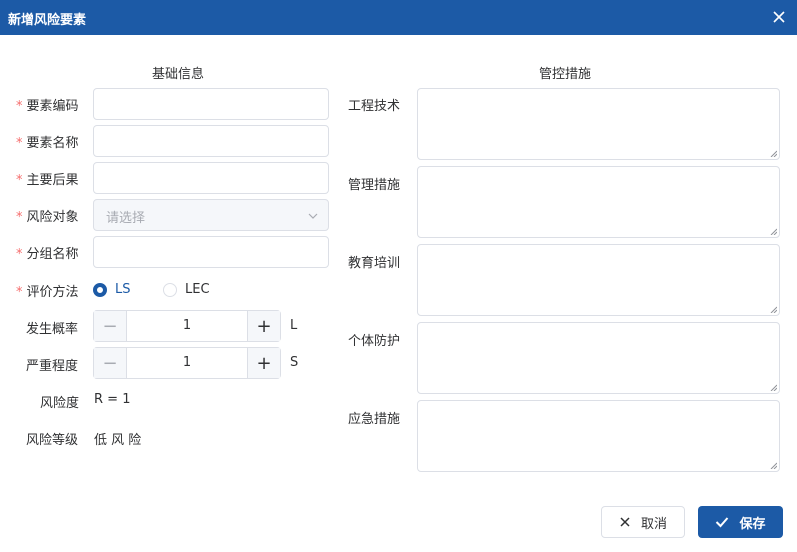 This screenshot has height=552, width=797. I want to click on name-label: * 要素名称, so click(47, 143).